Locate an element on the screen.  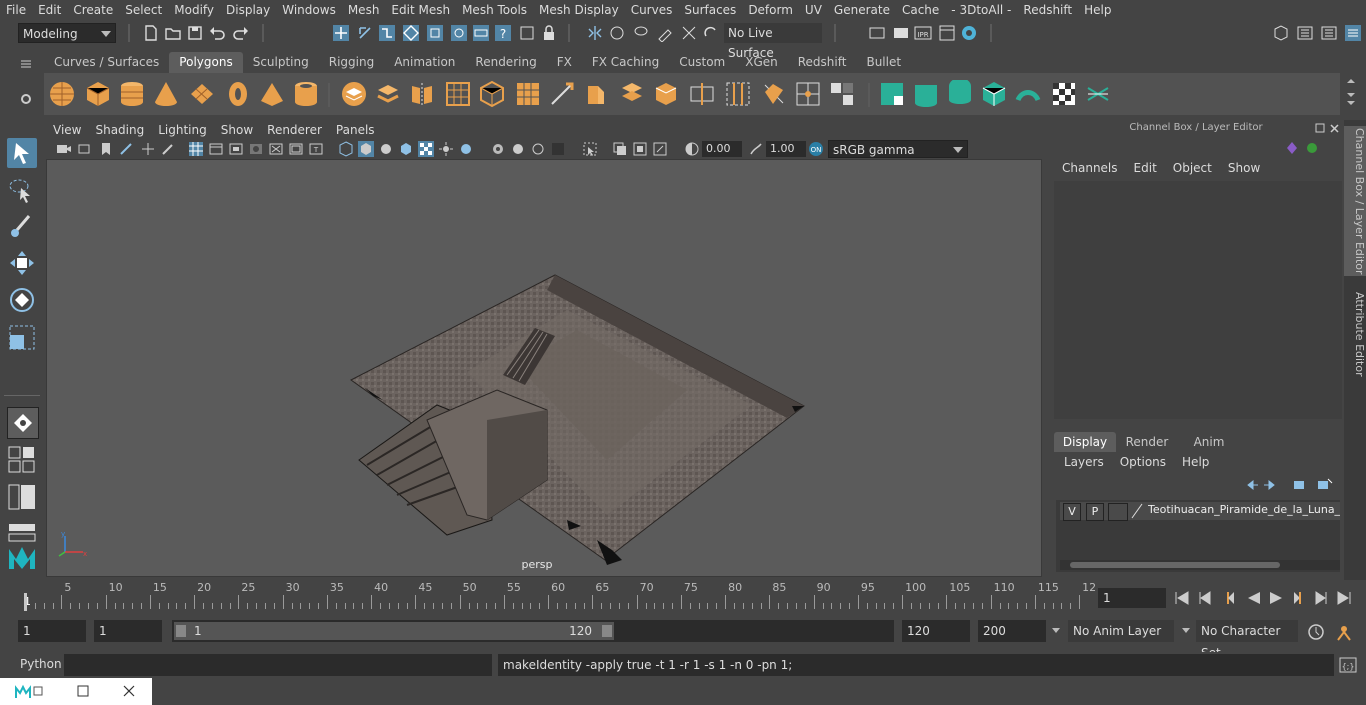
make-live-icon is located at coordinates (527, 33).